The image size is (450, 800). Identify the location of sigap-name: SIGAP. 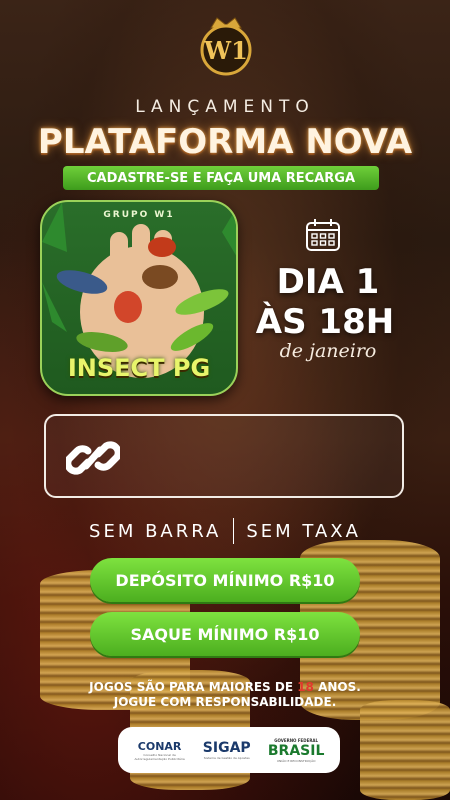
(226, 748).